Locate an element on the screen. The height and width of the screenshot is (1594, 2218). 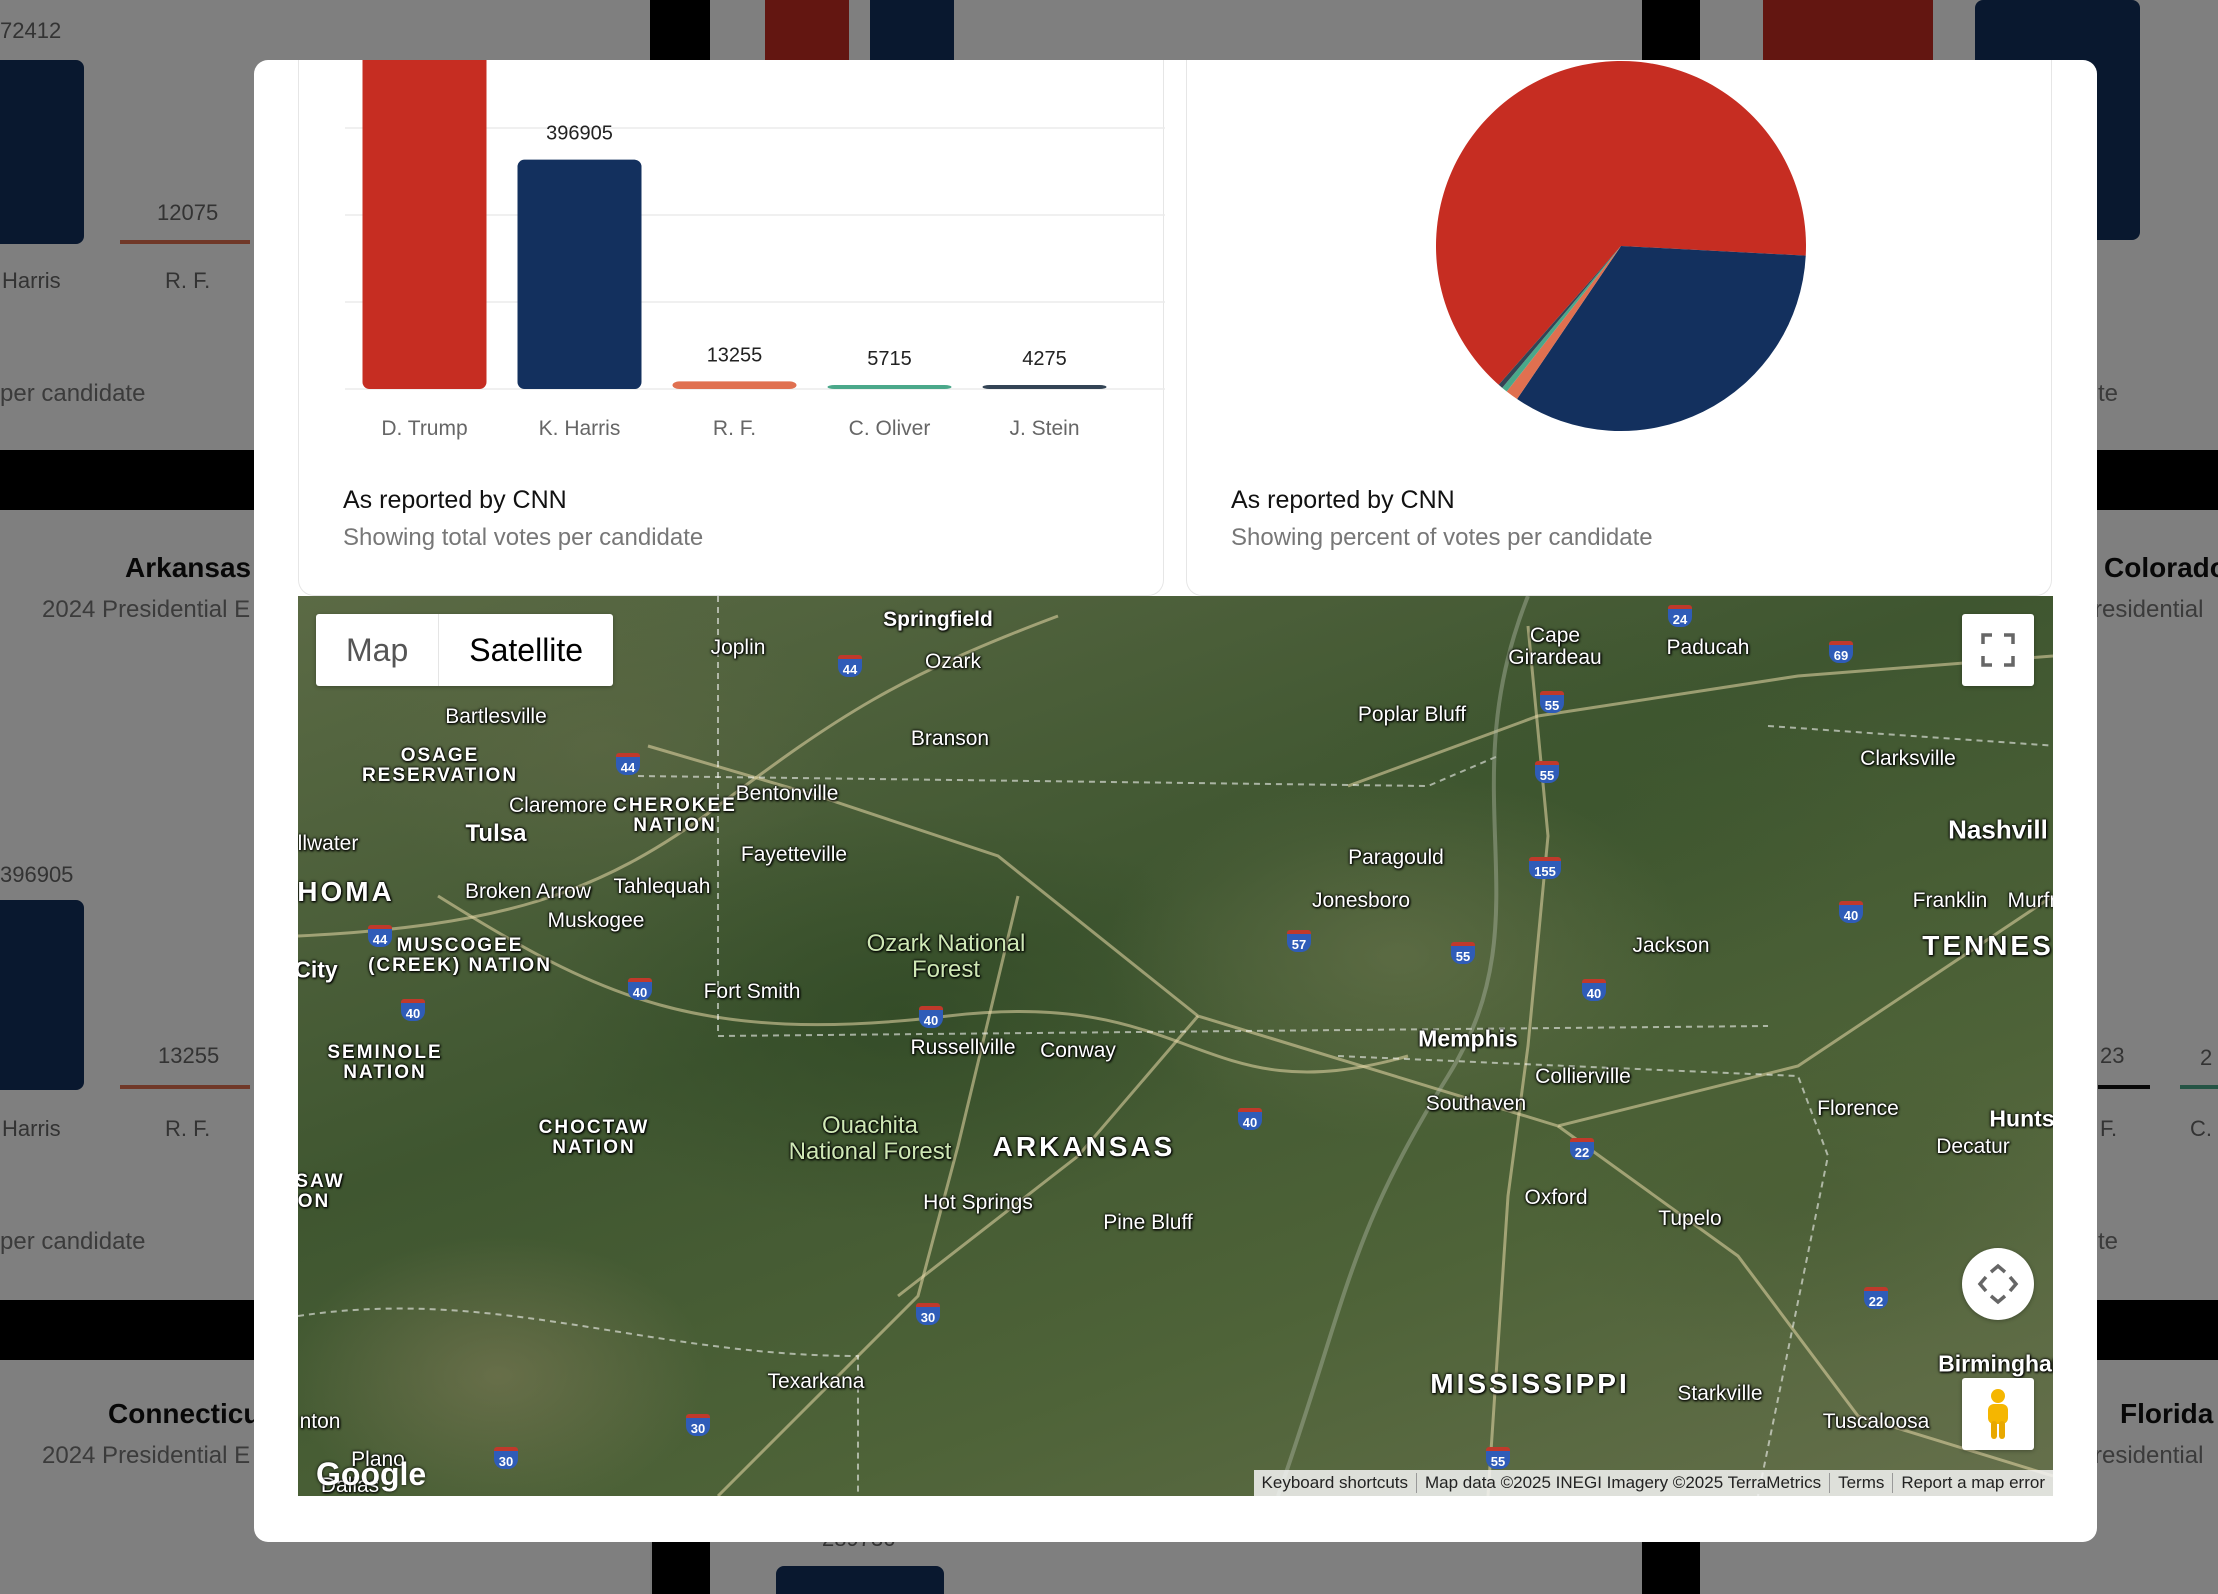
bar-k-harris is located at coordinates (579, 274).